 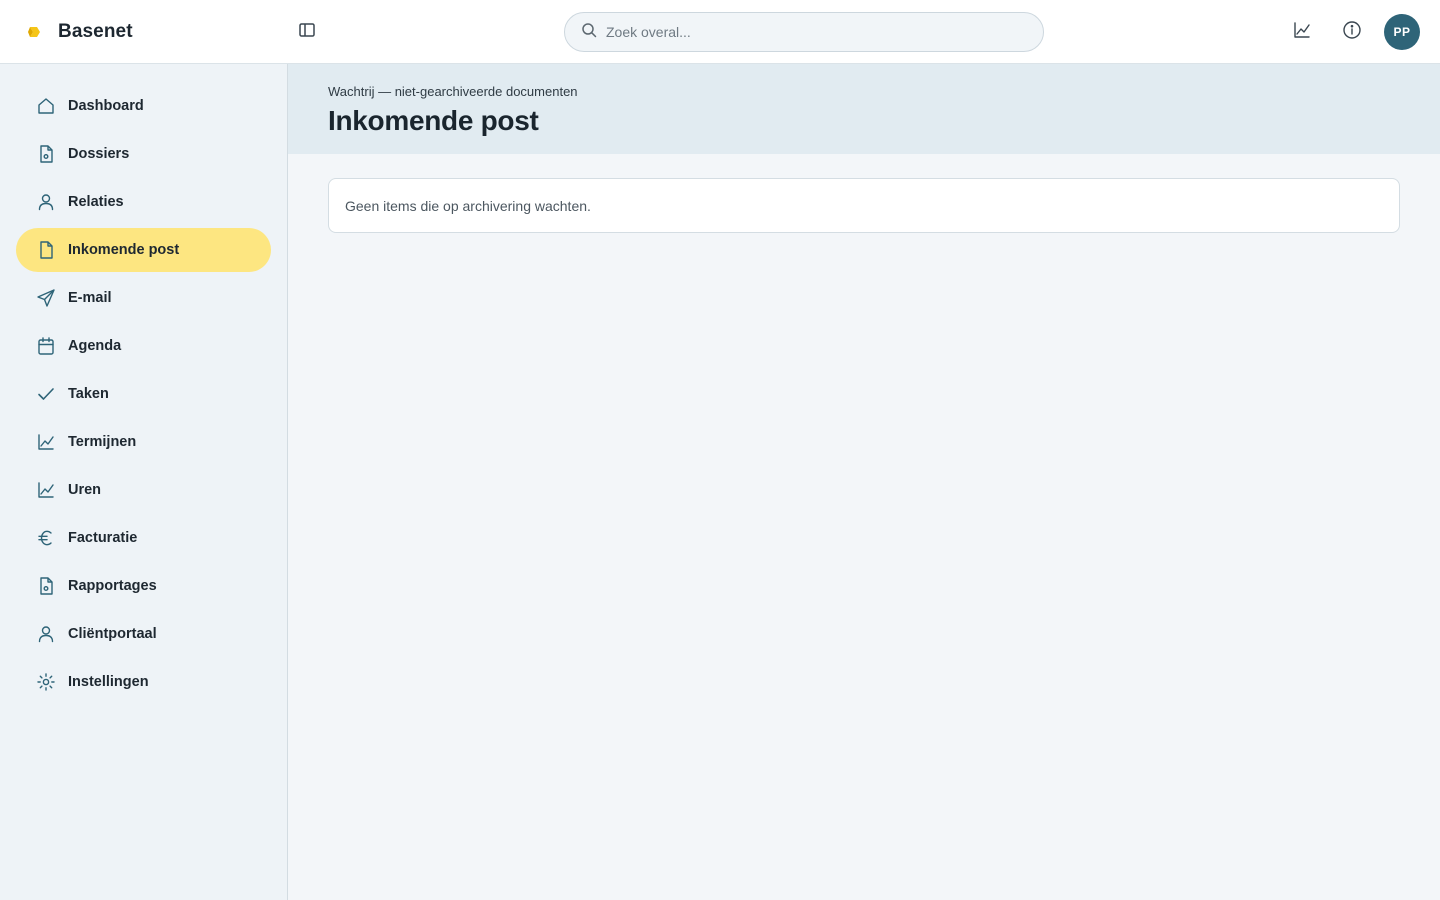 What do you see at coordinates (143, 442) in the screenshot?
I see `sidebar-item-termijnen: Termijnen` at bounding box center [143, 442].